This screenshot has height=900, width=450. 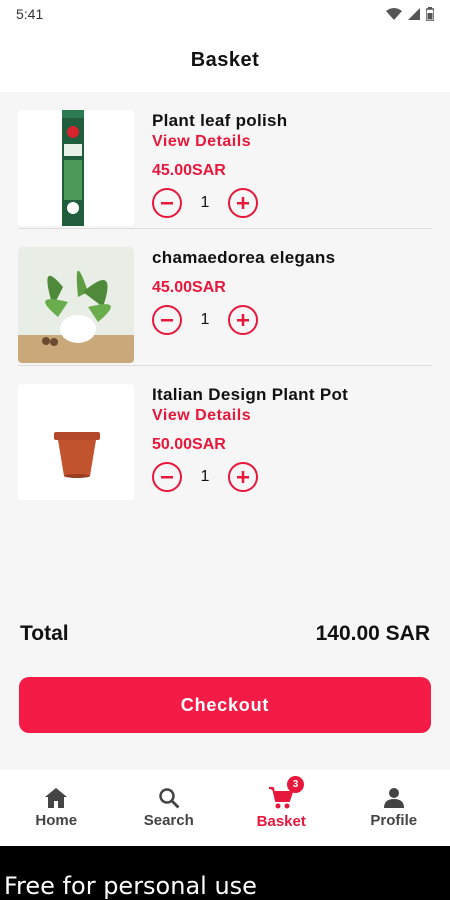 I want to click on status-bar: 5:41, so click(x=225, y=14).